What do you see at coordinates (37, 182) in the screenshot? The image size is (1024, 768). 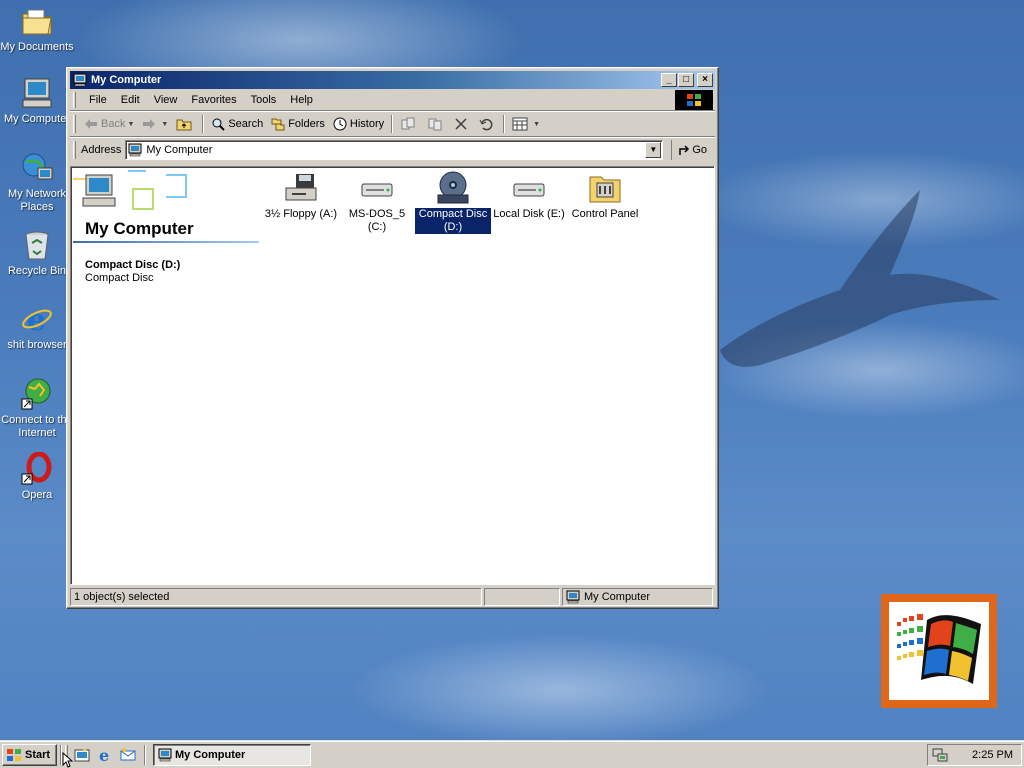 I see `desktop-icon-network-places: My Network Places` at bounding box center [37, 182].